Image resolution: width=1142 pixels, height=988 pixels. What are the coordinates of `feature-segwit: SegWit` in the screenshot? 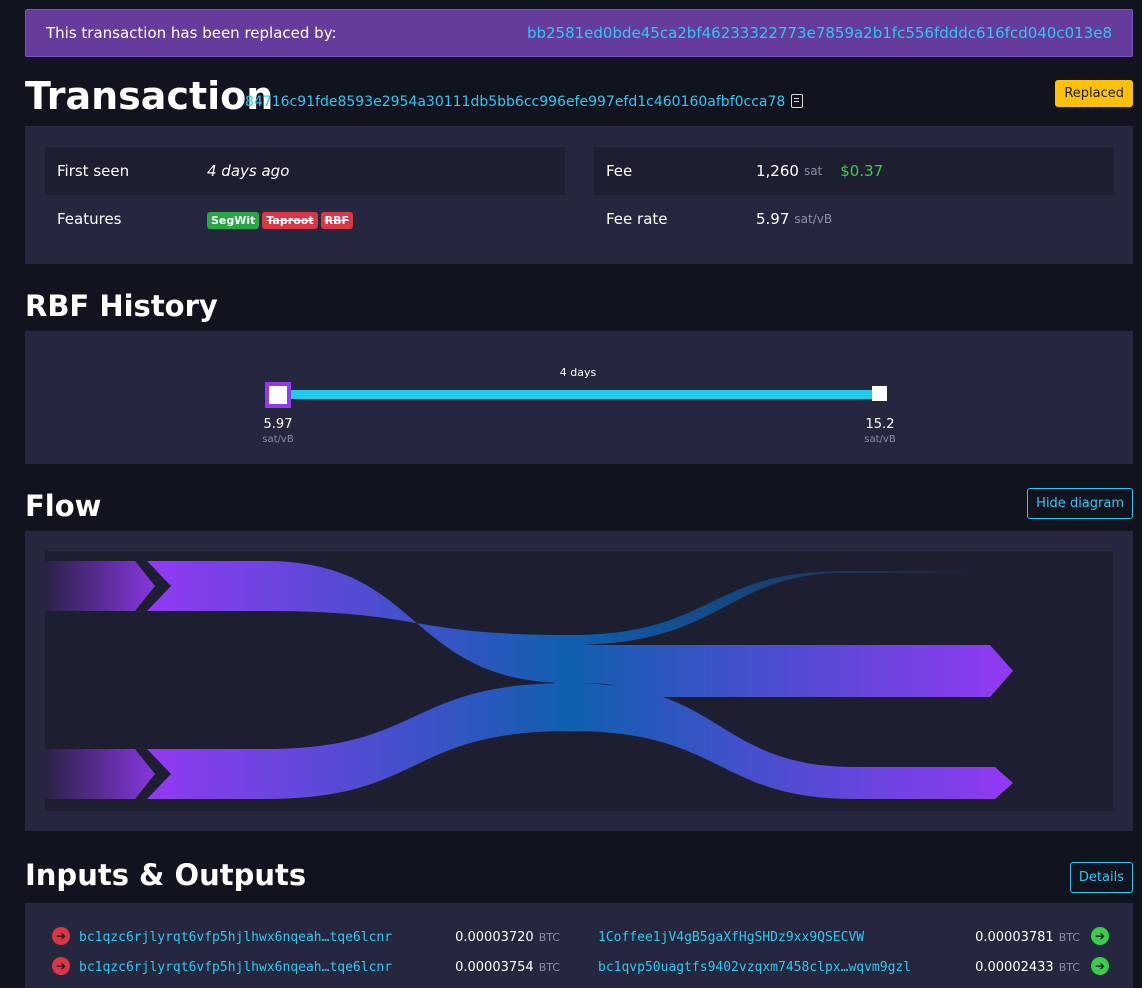 It's located at (233, 220).